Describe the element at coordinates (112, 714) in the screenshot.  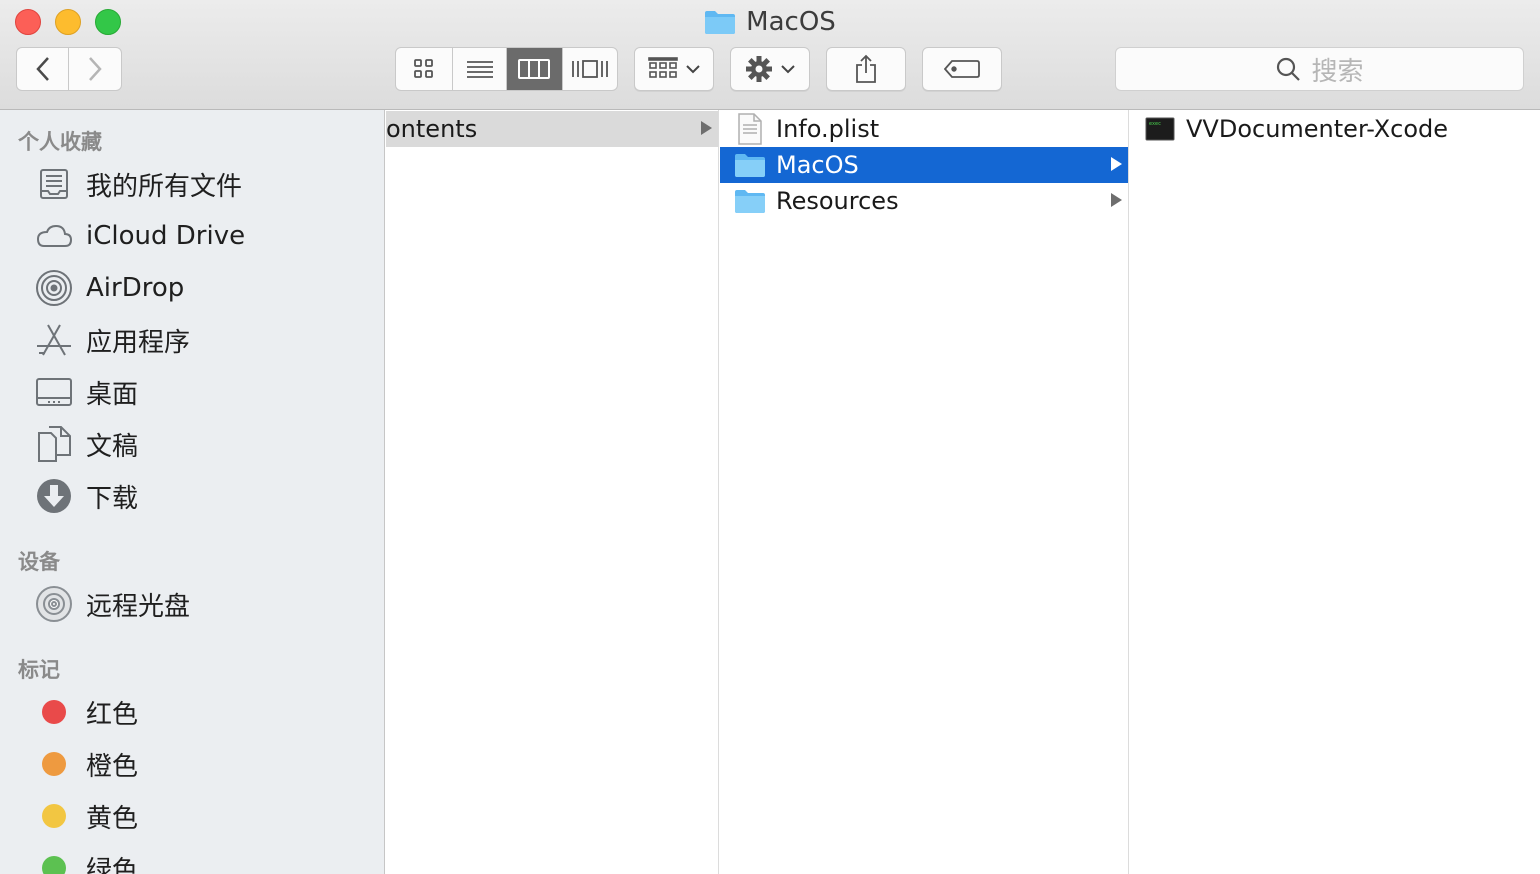
I see `sidebar-item-label: 红色` at that location.